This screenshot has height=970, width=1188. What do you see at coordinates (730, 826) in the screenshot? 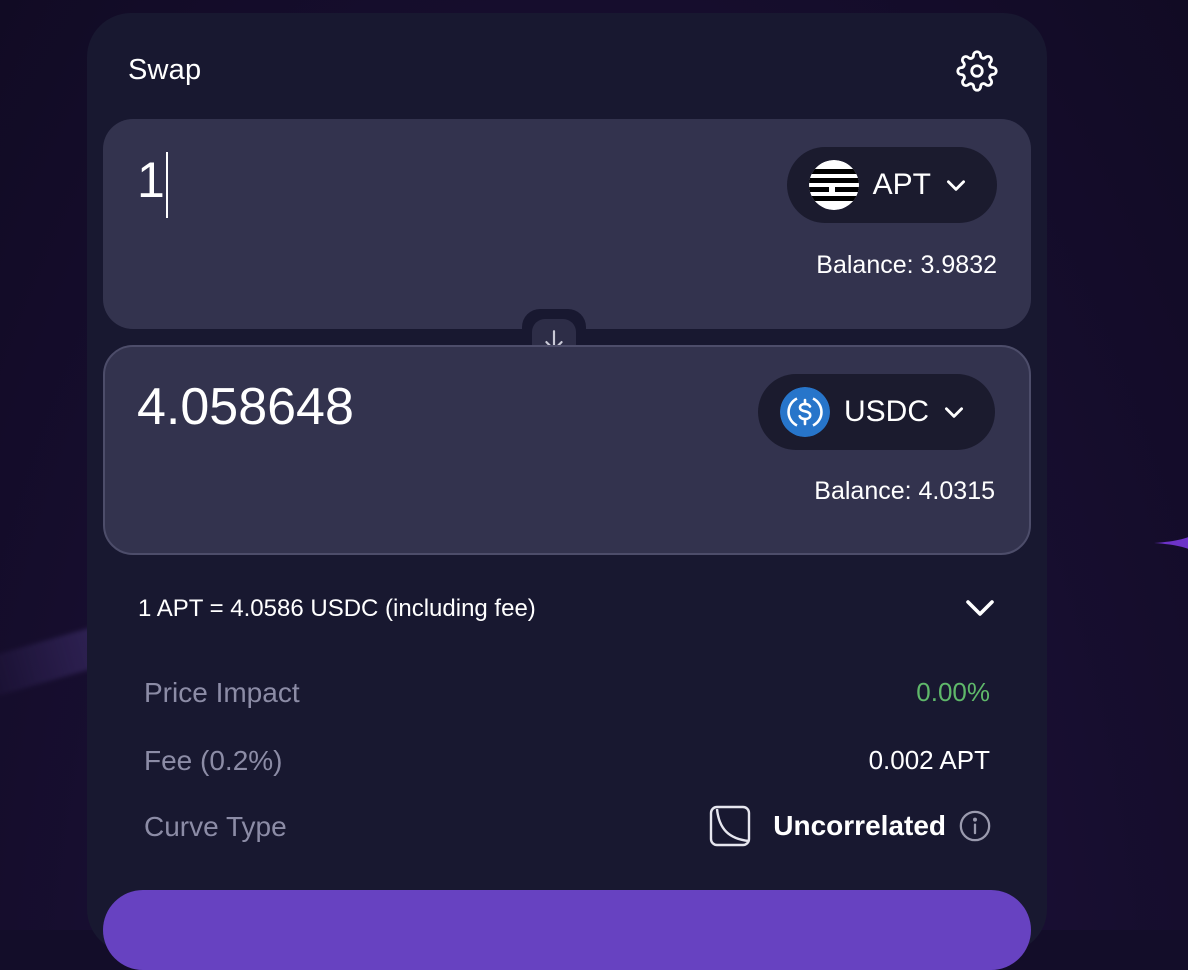
I see `curve-icon` at bounding box center [730, 826].